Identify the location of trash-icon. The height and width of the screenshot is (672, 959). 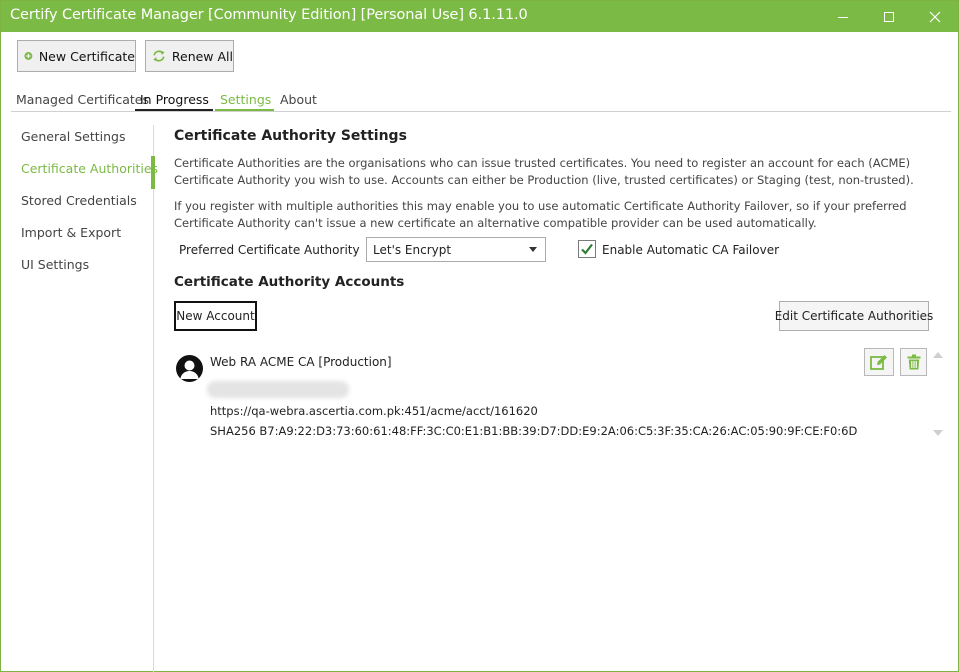
(913, 362).